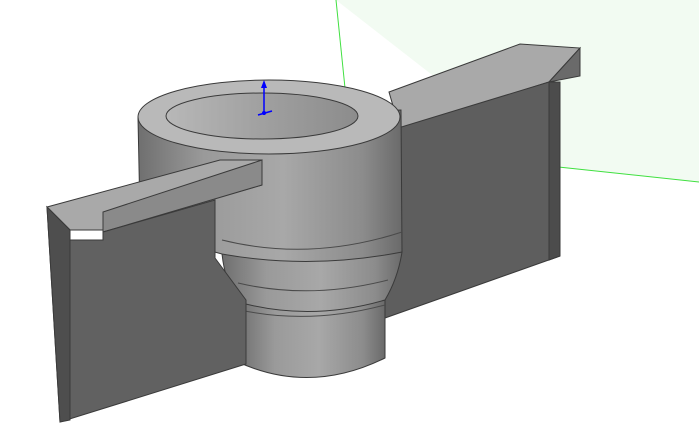 The width and height of the screenshot is (699, 444). Describe the element at coordinates (262, 116) in the screenshot. I see `cylinder-bore` at that location.